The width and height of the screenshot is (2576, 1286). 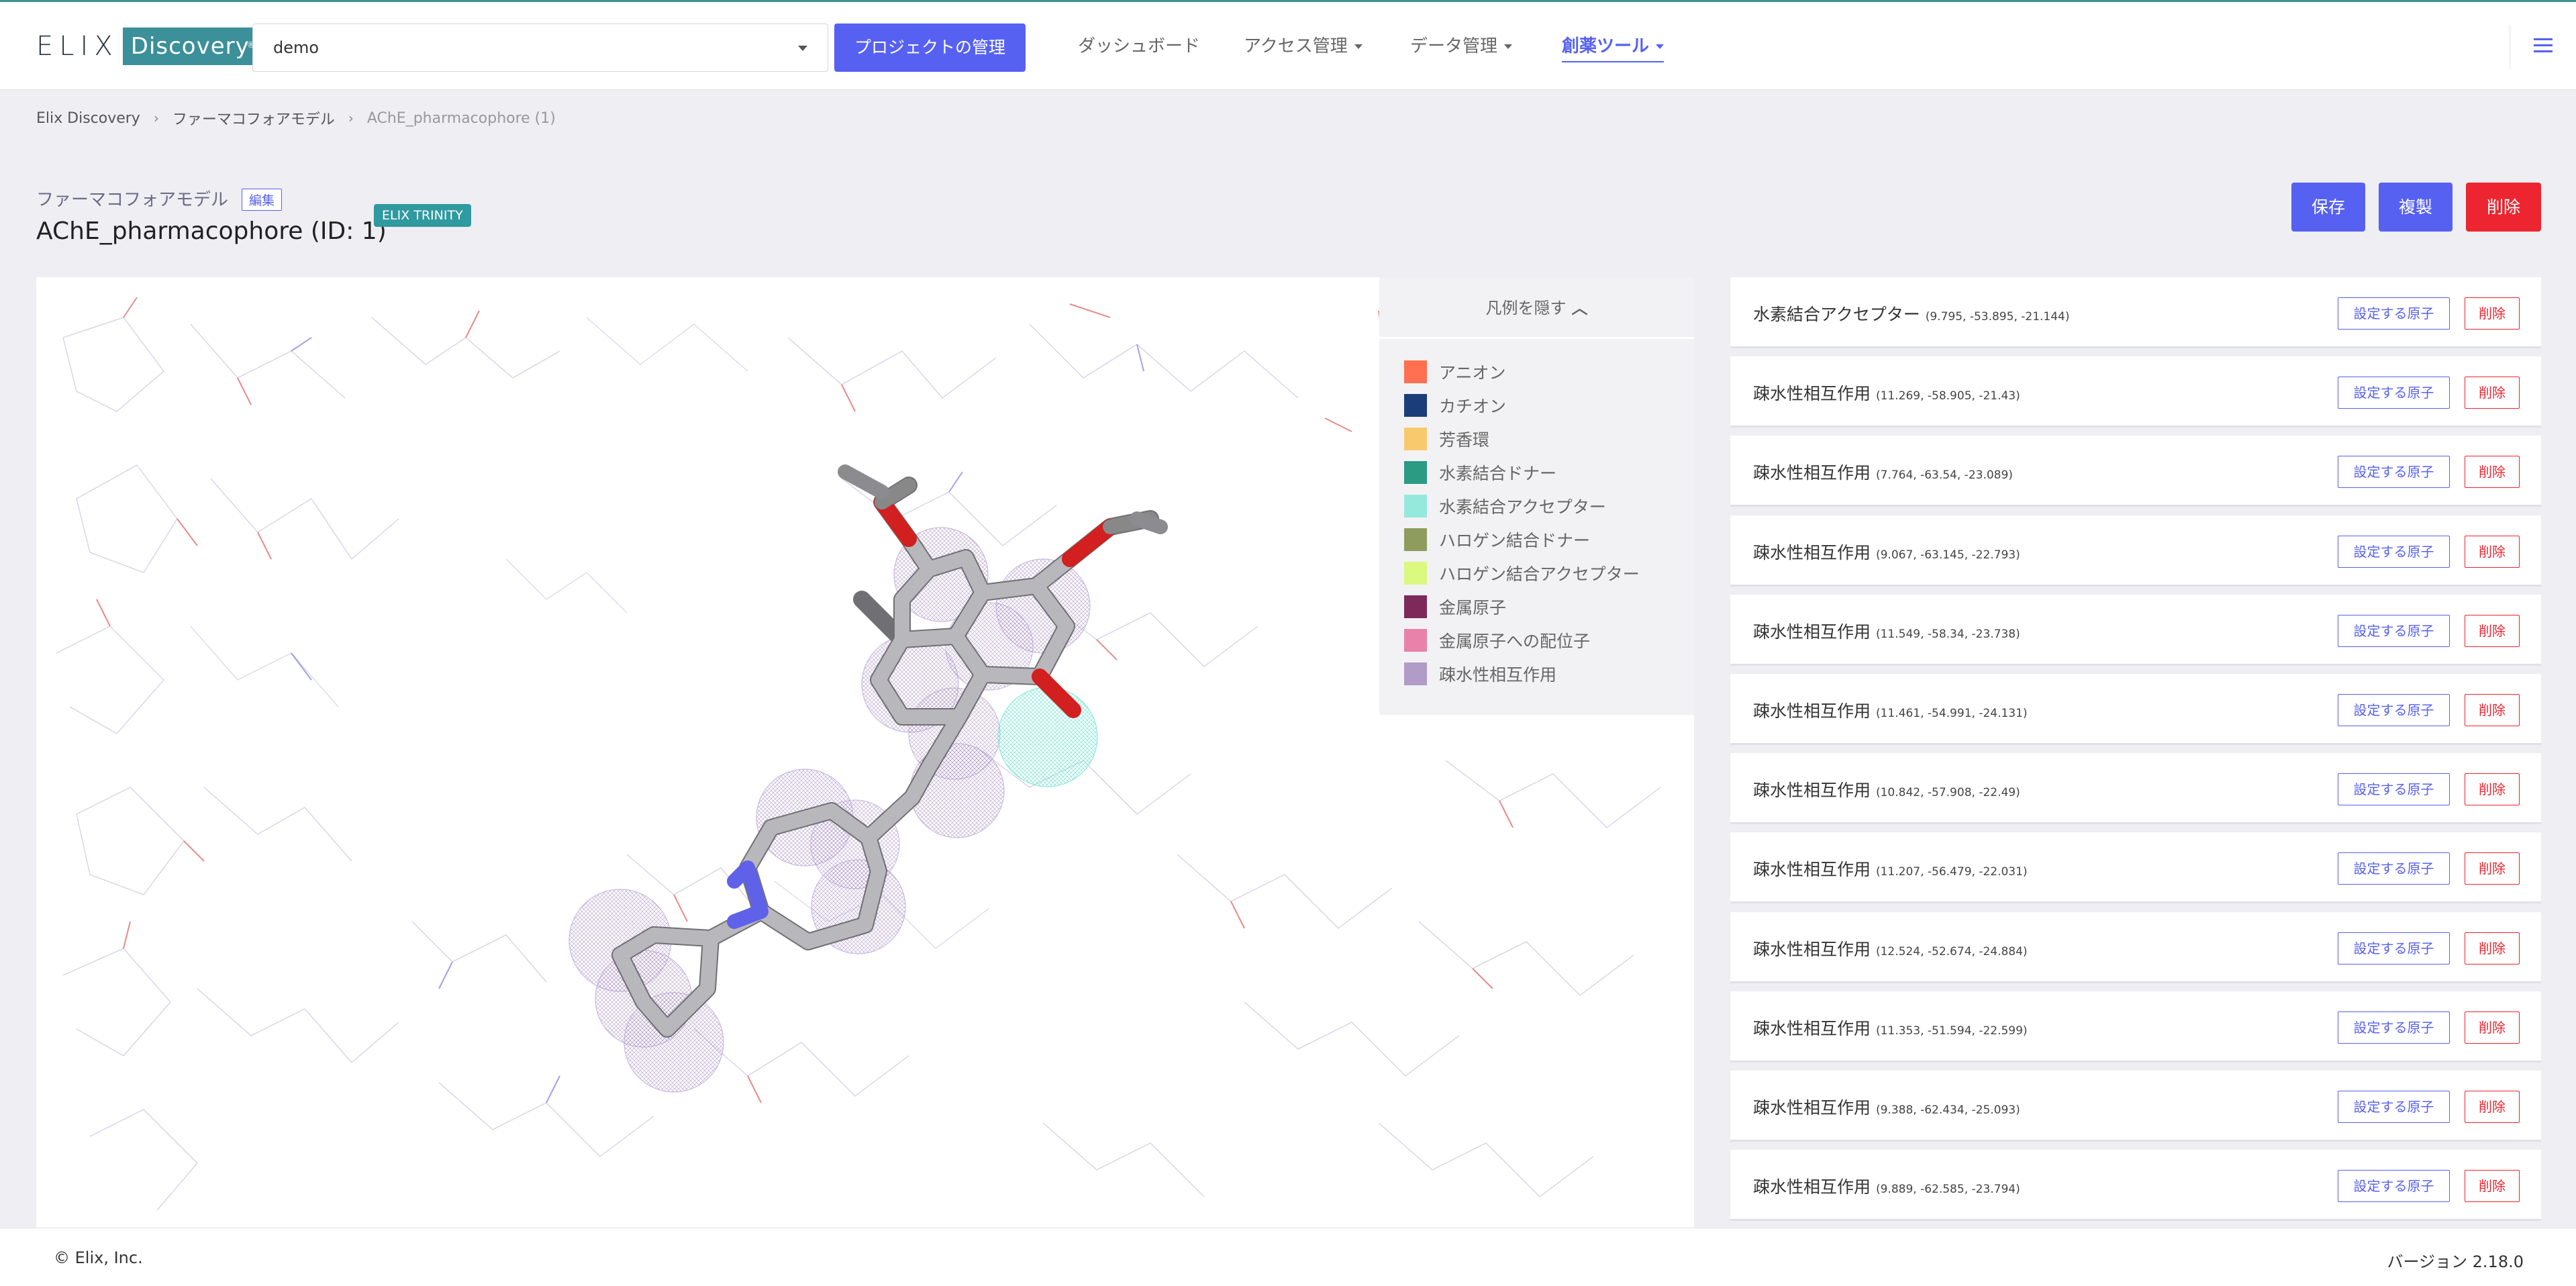 What do you see at coordinates (1498, 473) in the screenshot?
I see `legend-label: 水素結合ドナー` at bounding box center [1498, 473].